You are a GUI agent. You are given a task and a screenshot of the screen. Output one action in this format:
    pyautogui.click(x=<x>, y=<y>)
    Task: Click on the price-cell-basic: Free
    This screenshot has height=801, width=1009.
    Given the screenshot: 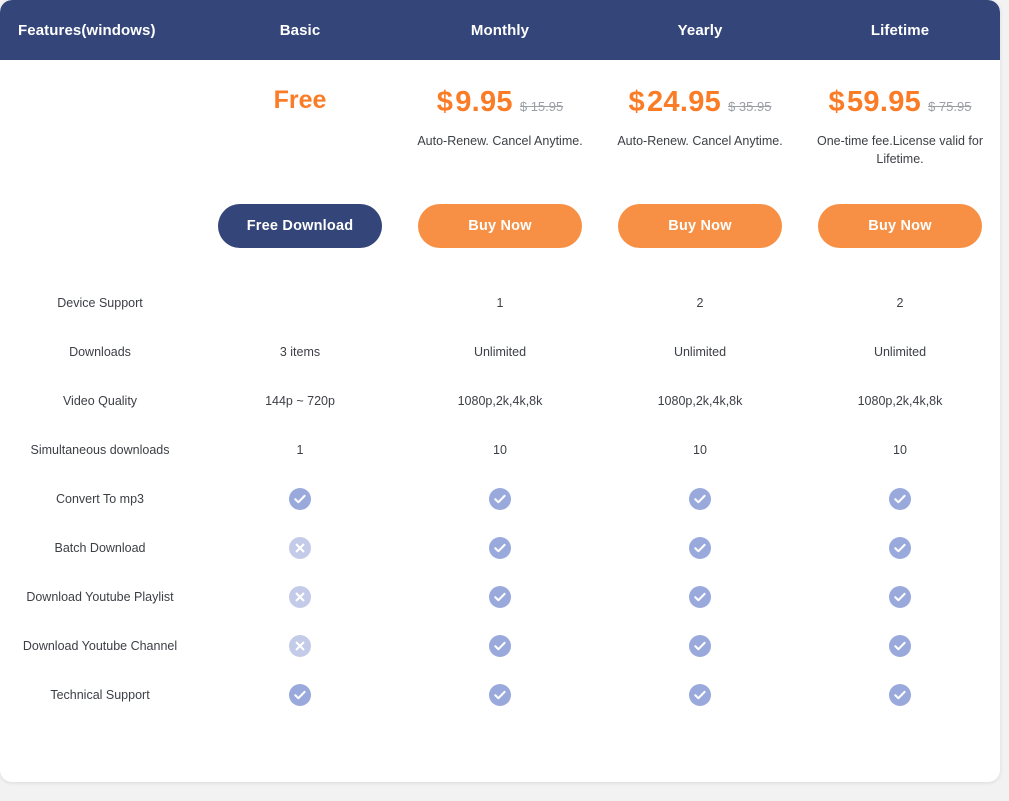 What is the action you would take?
    pyautogui.click(x=300, y=127)
    